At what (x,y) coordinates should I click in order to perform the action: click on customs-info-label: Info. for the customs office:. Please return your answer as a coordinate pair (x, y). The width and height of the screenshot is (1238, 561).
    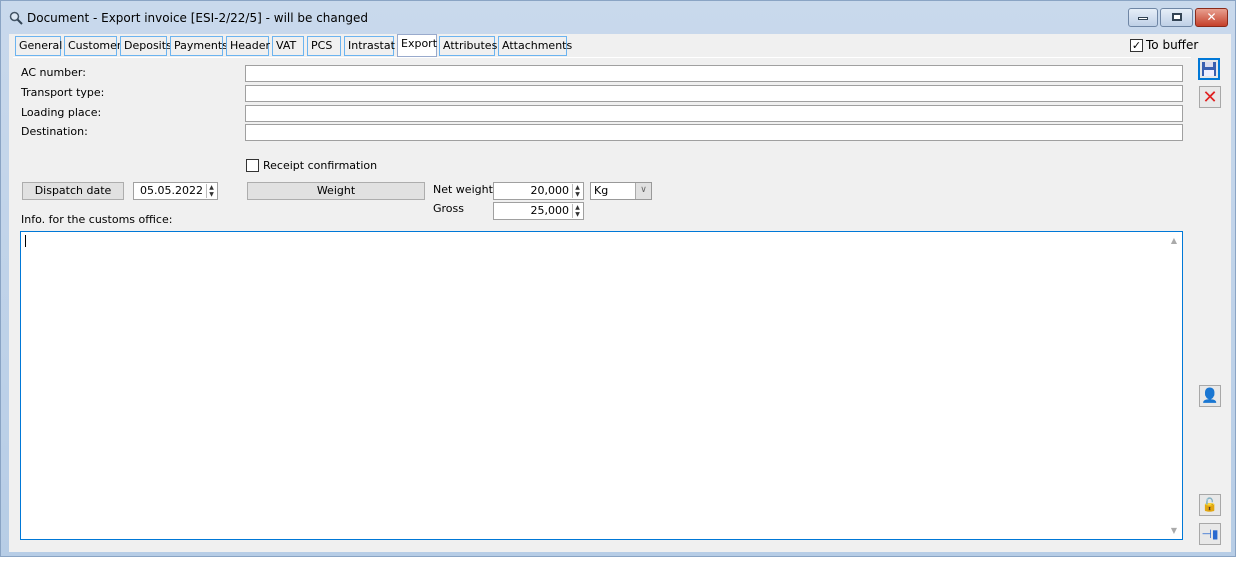
    Looking at the image, I should click on (97, 219).